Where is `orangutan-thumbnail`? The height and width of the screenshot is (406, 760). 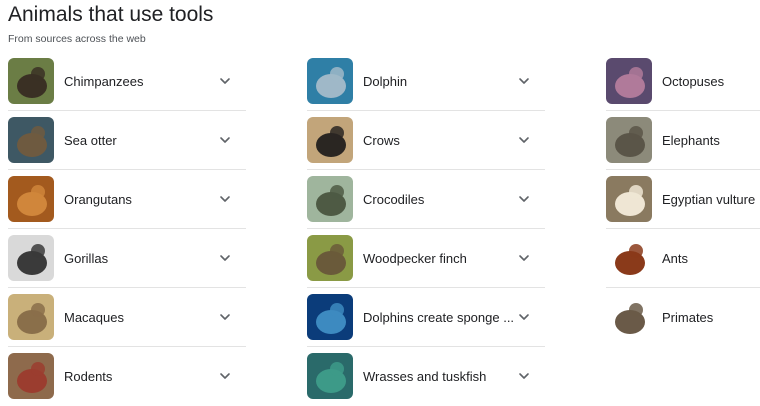
orangutan-thumbnail is located at coordinates (31, 199).